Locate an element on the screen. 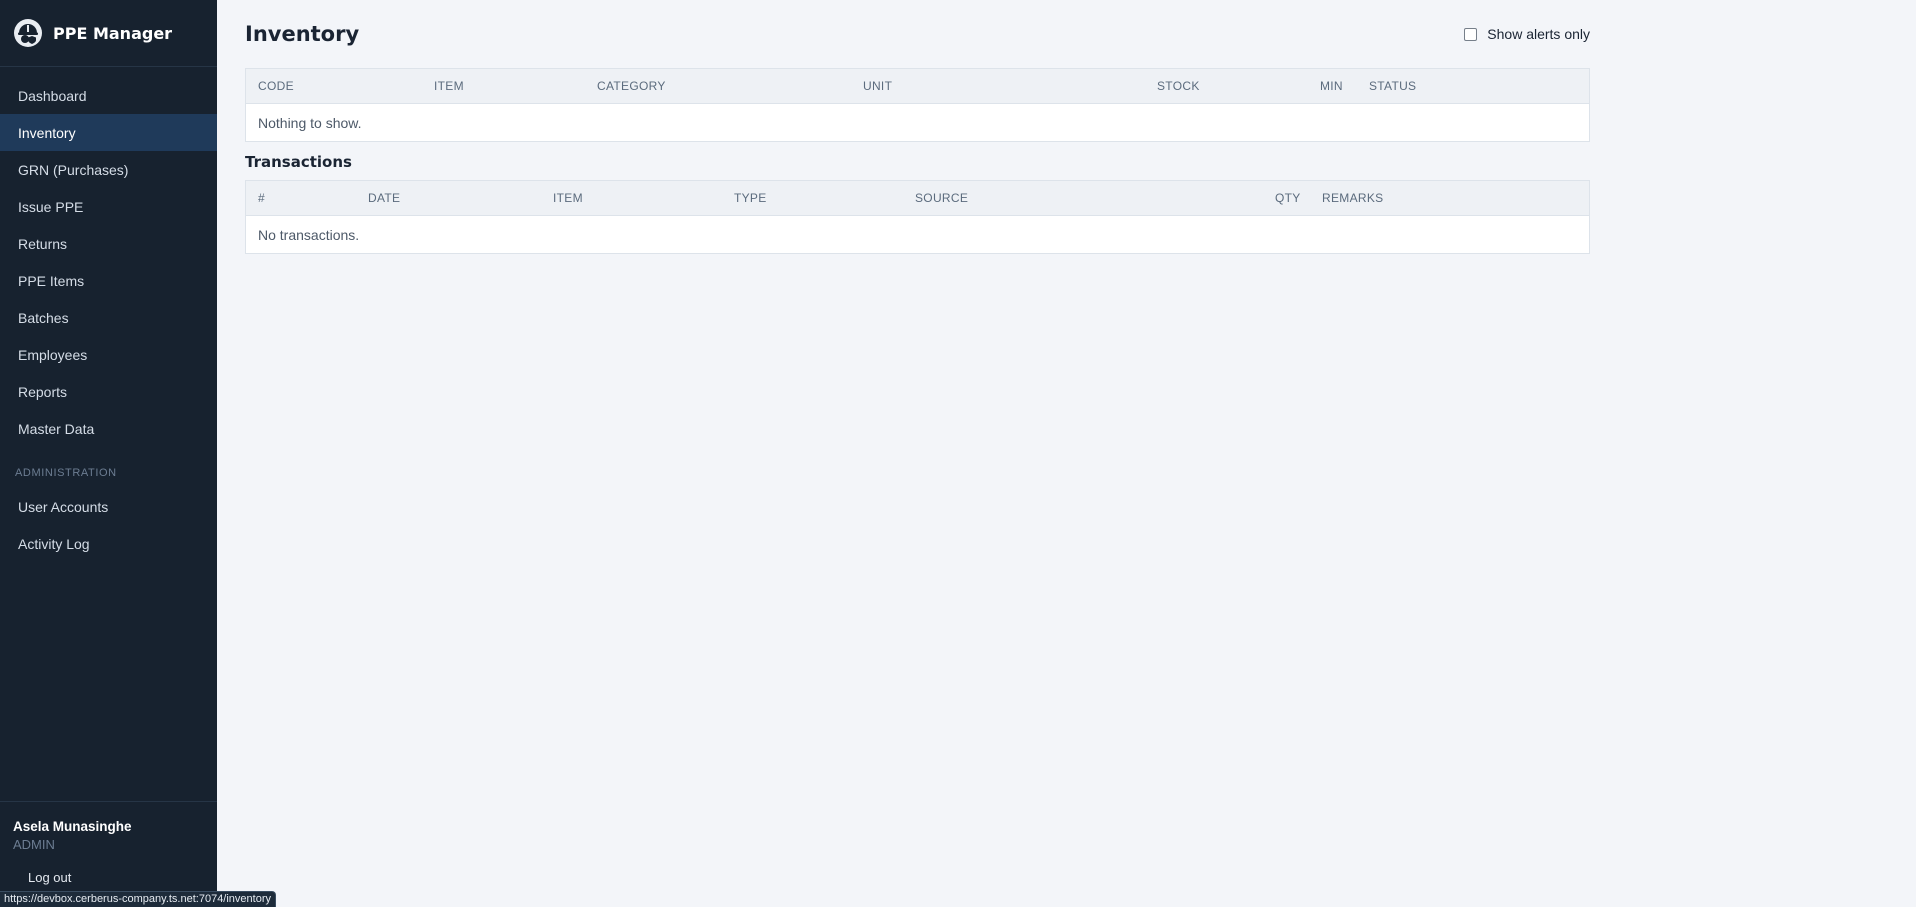 The image size is (1916, 907). user-name: Asela Munasinghe is located at coordinates (72, 826).